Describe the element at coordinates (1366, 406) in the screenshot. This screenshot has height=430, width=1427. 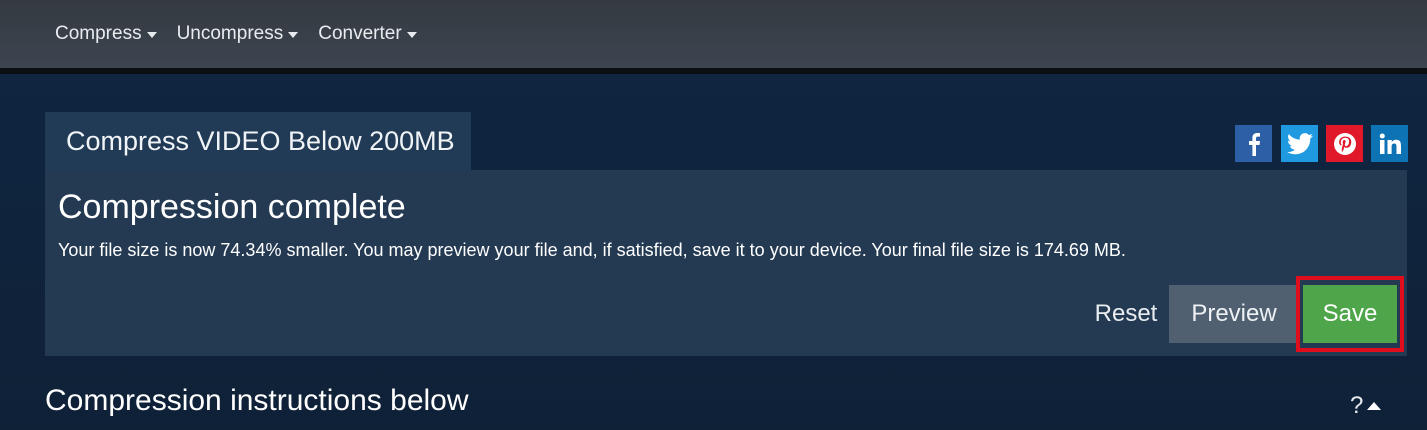
I see `instructions-toggle: ?` at that location.